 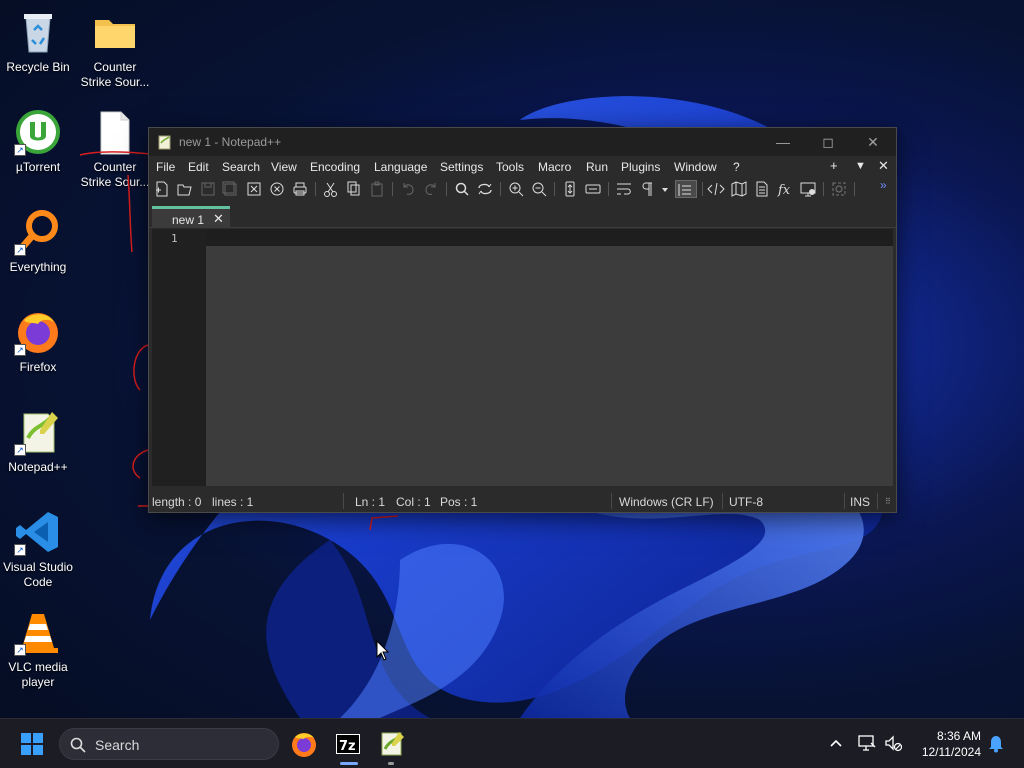 I want to click on windows-start-icon, so click(x=32, y=744).